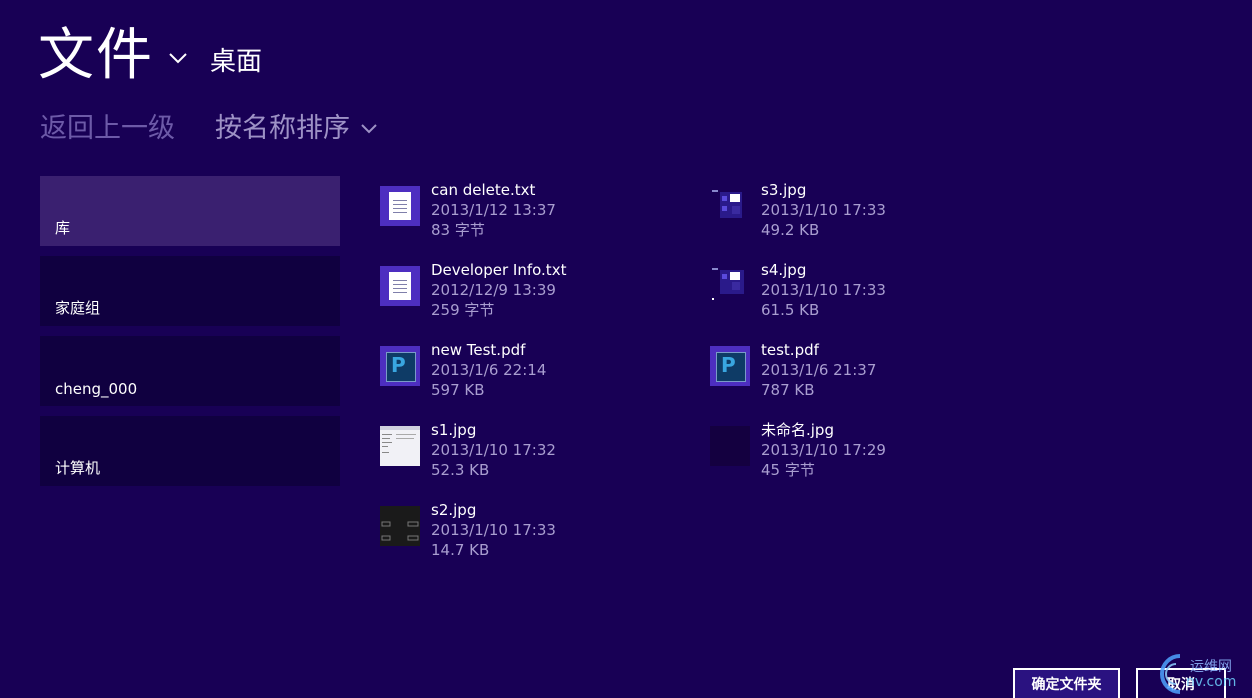 This screenshot has height=698, width=1252. What do you see at coordinates (107, 125) in the screenshot?
I see `back-up-button: 返回上一级` at bounding box center [107, 125].